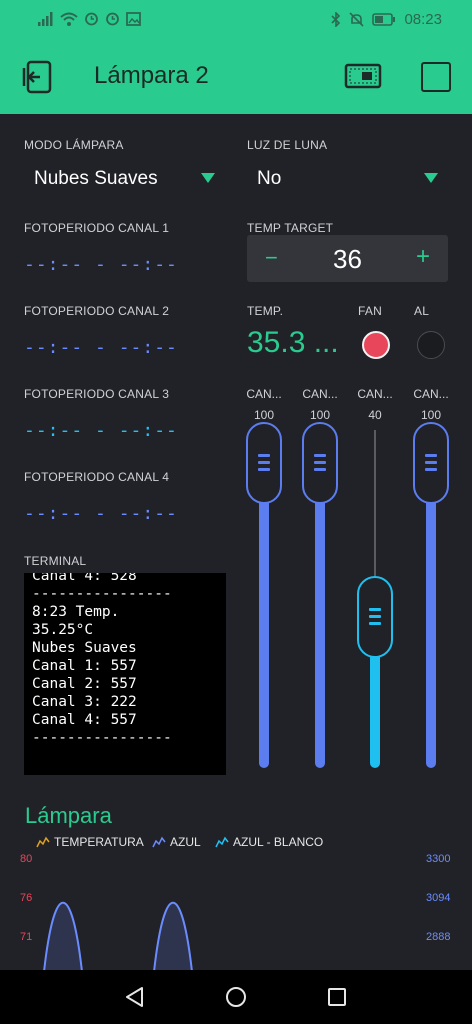 The width and height of the screenshot is (472, 1024). I want to click on fan-label: FAN, so click(370, 311).